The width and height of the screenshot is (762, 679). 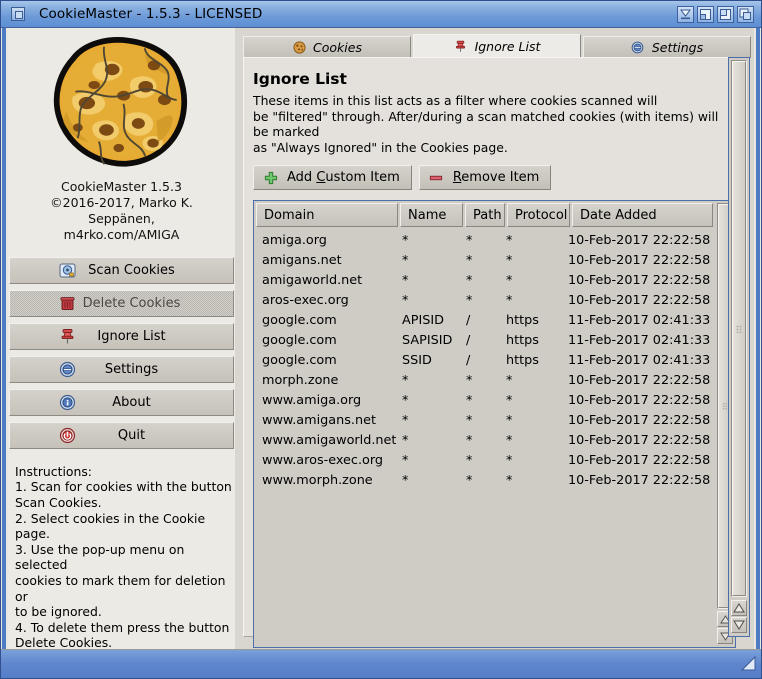 I want to click on table-row: www.amiga.org * * * 10-Feb-2017 22:22:58, so click(x=485, y=400).